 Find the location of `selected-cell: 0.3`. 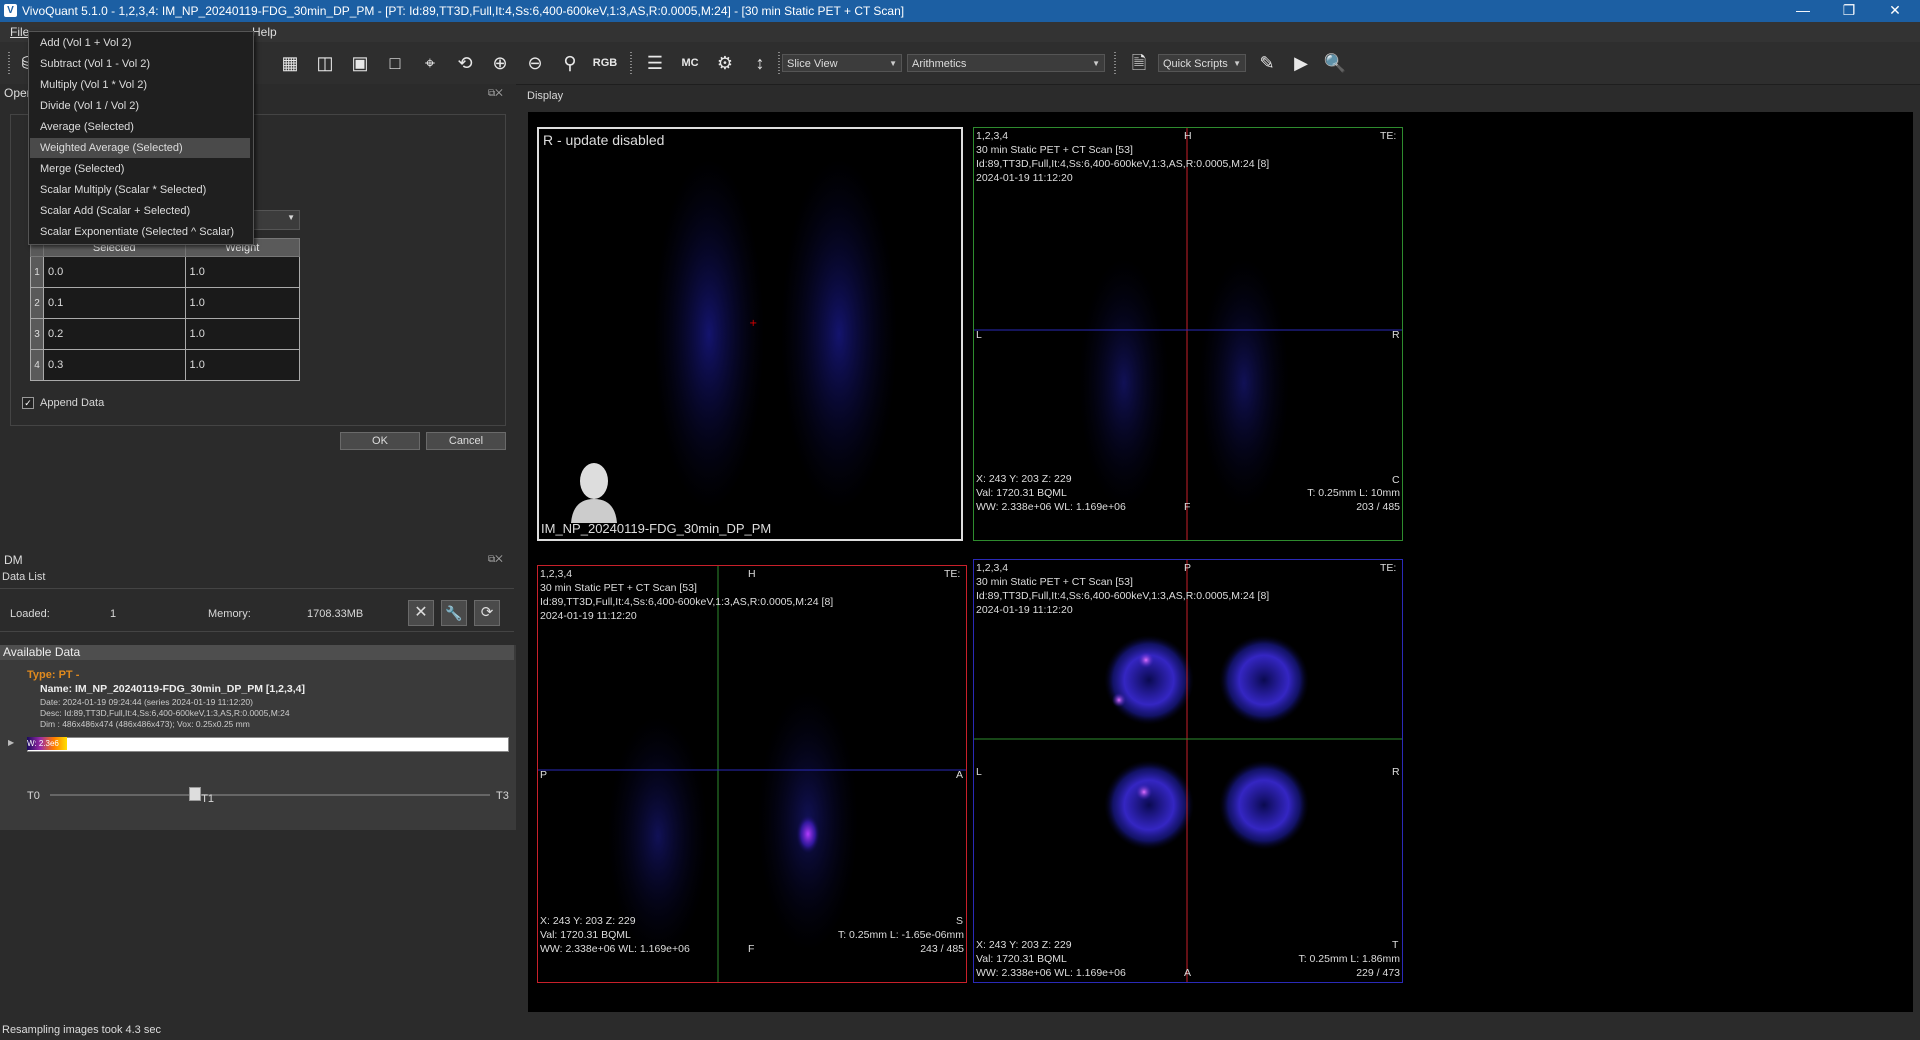

selected-cell: 0.3 is located at coordinates (114, 365).